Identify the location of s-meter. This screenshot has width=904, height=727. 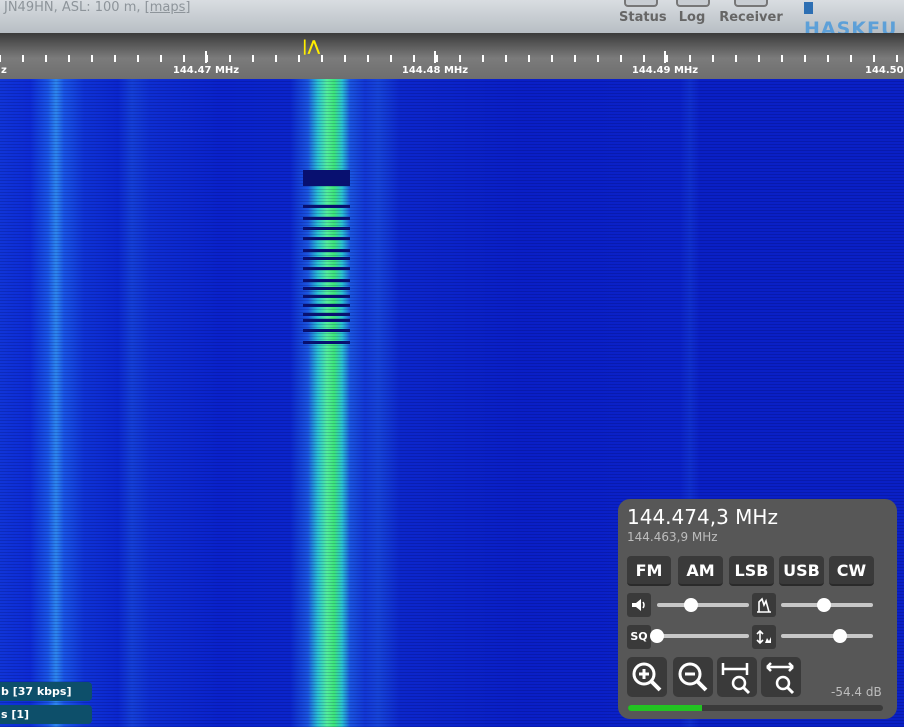
(755, 708).